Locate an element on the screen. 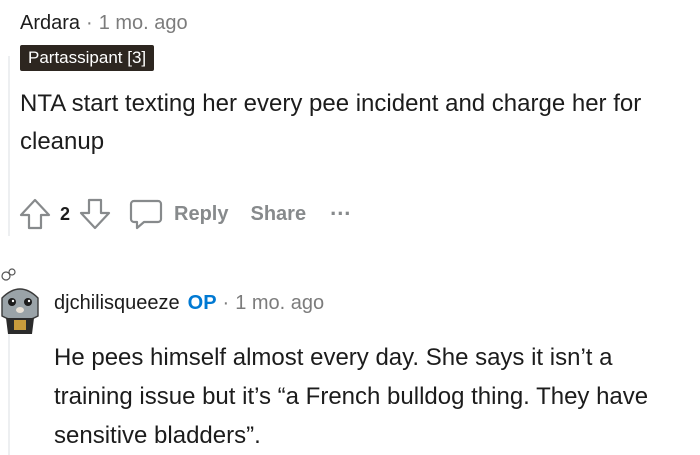 This screenshot has width=700, height=455. reply-icon is located at coordinates (146, 214).